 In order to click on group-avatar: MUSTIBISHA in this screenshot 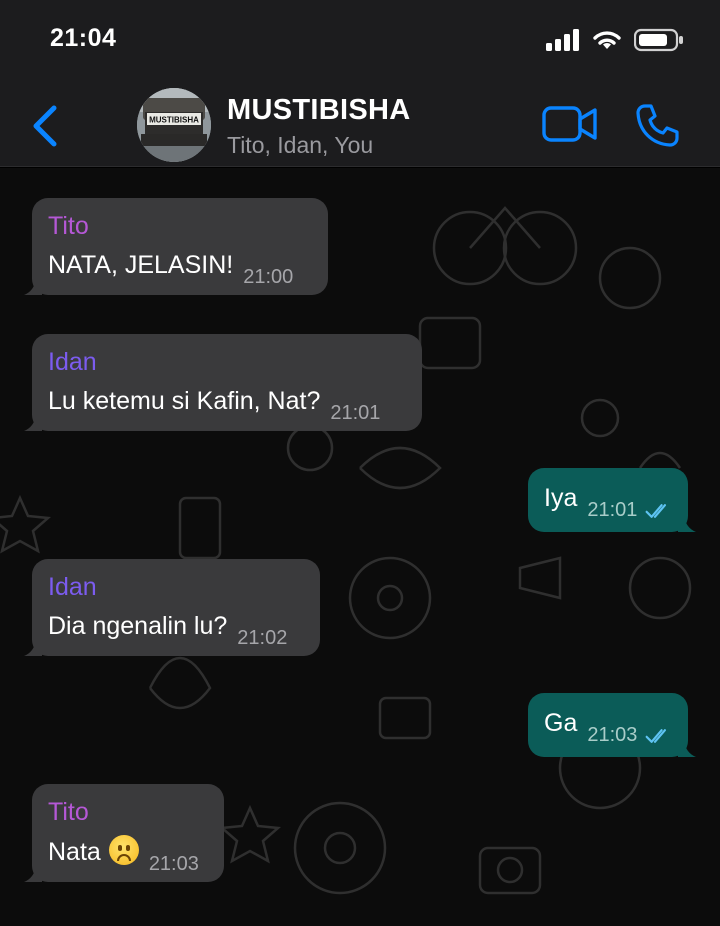, I will do `click(174, 125)`.